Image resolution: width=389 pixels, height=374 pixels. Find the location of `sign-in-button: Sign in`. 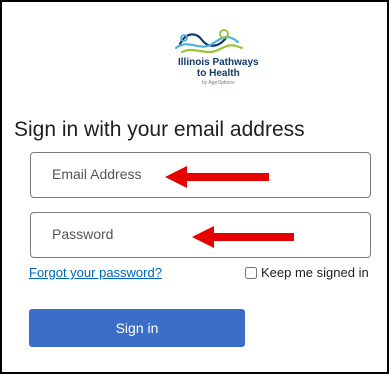

sign-in-button: Sign in is located at coordinates (137, 328).